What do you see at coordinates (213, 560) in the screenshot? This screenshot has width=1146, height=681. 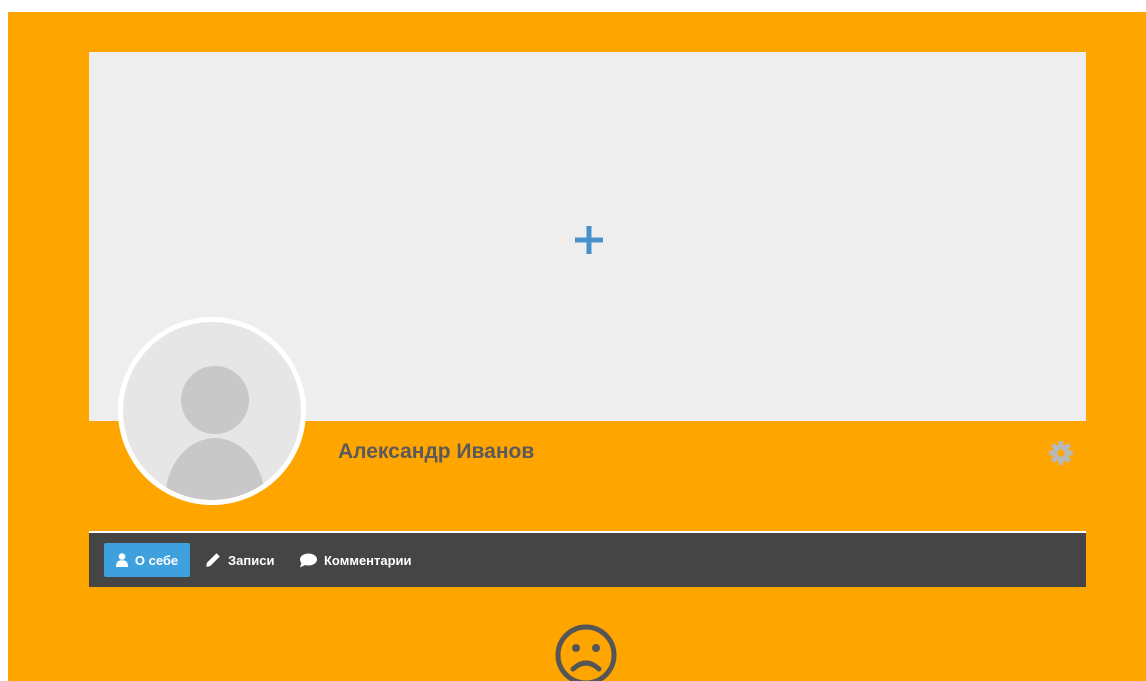 I see `pencil-icon` at bounding box center [213, 560].